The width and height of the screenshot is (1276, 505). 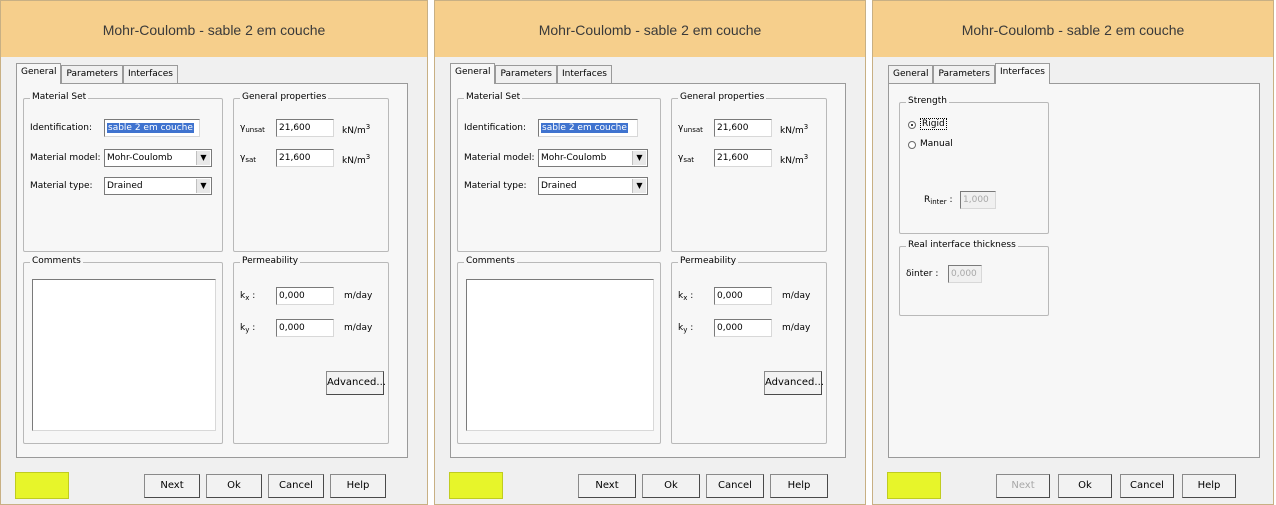 I want to click on comments-group: Comments, so click(x=559, y=350).